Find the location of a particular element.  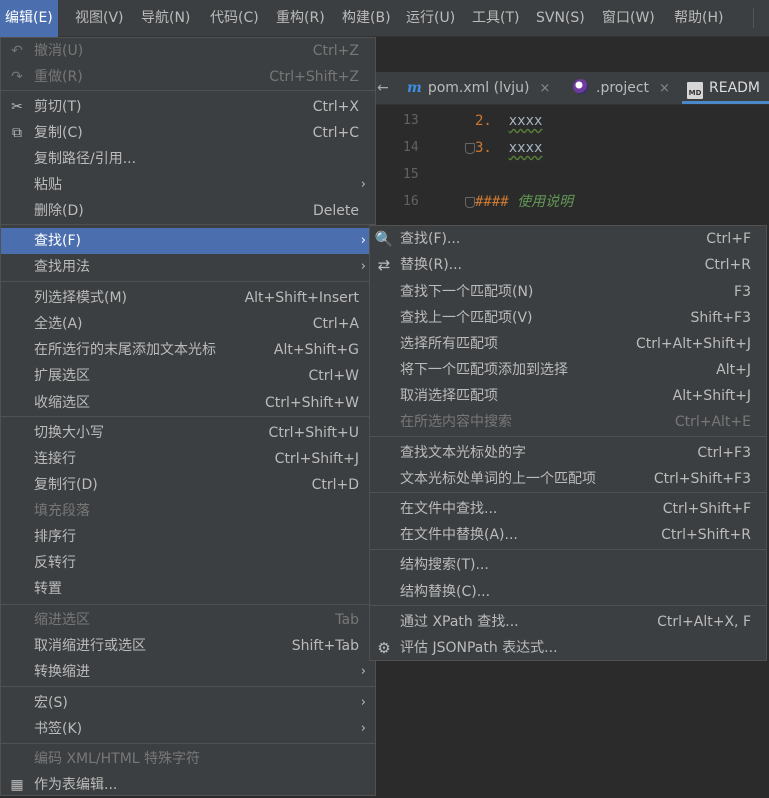

tab-pom-xml: m pom.xml (lvju) × is located at coordinates (478, 88).